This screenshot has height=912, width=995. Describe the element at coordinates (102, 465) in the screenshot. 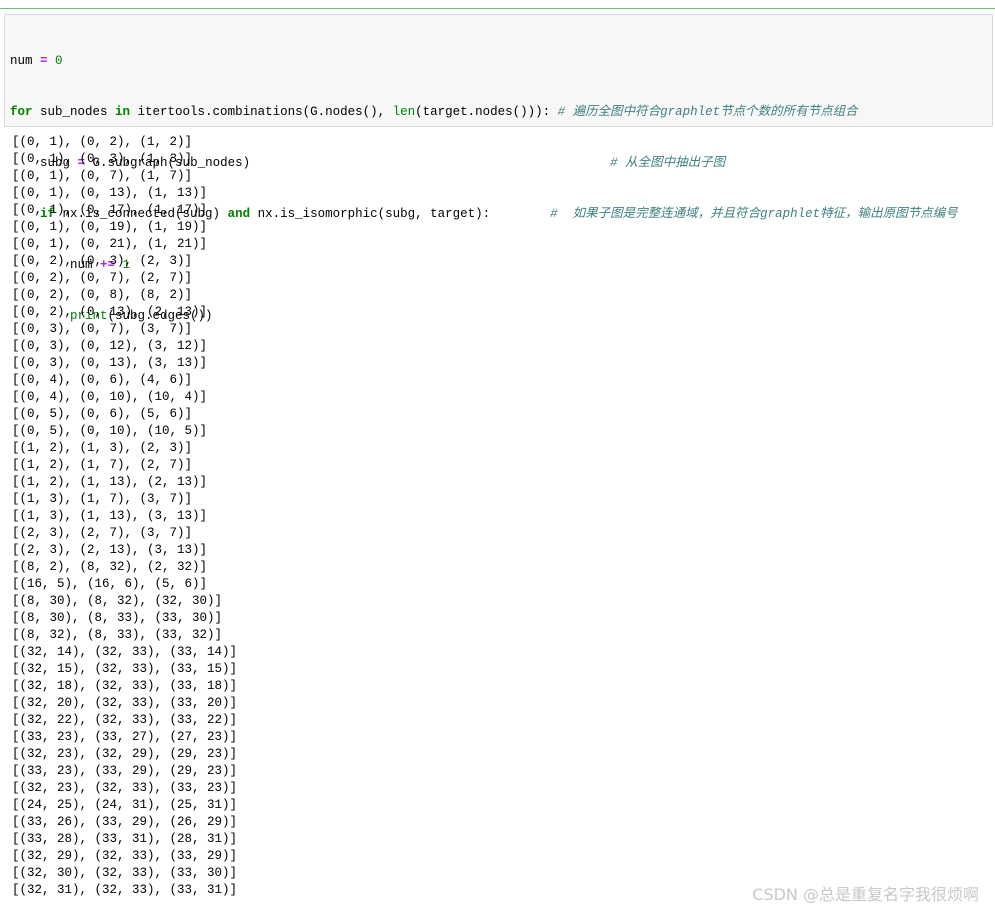

I see `output-line: [(1, 2), (1, 7), (2, 7)]` at that location.